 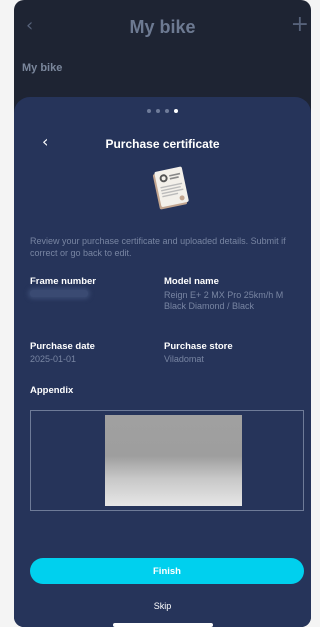 I want to click on sheet-title: Purchase certificate, so click(x=162, y=144).